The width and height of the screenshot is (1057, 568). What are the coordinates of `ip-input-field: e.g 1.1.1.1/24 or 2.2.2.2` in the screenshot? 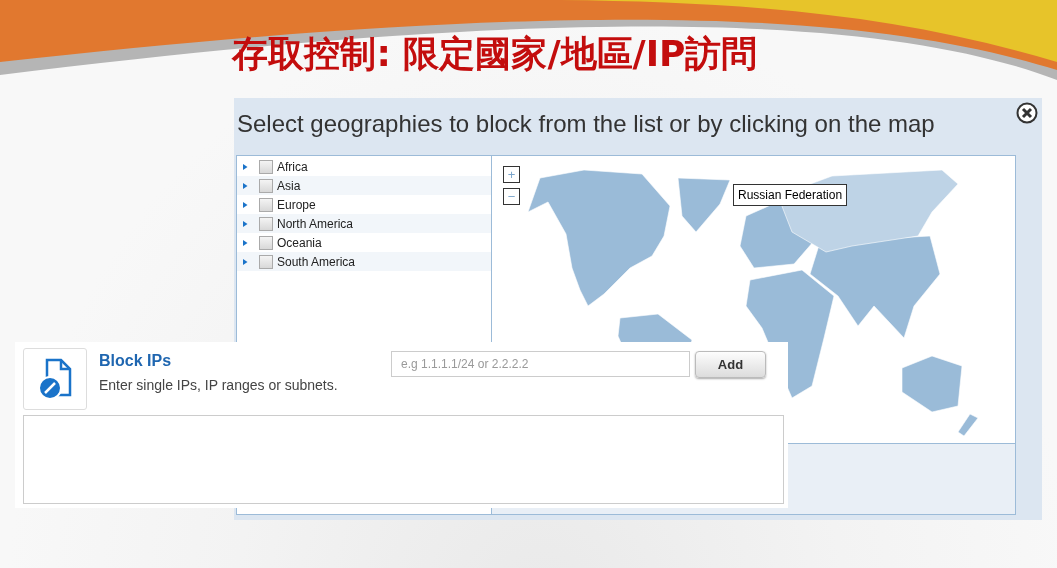 It's located at (540, 364).